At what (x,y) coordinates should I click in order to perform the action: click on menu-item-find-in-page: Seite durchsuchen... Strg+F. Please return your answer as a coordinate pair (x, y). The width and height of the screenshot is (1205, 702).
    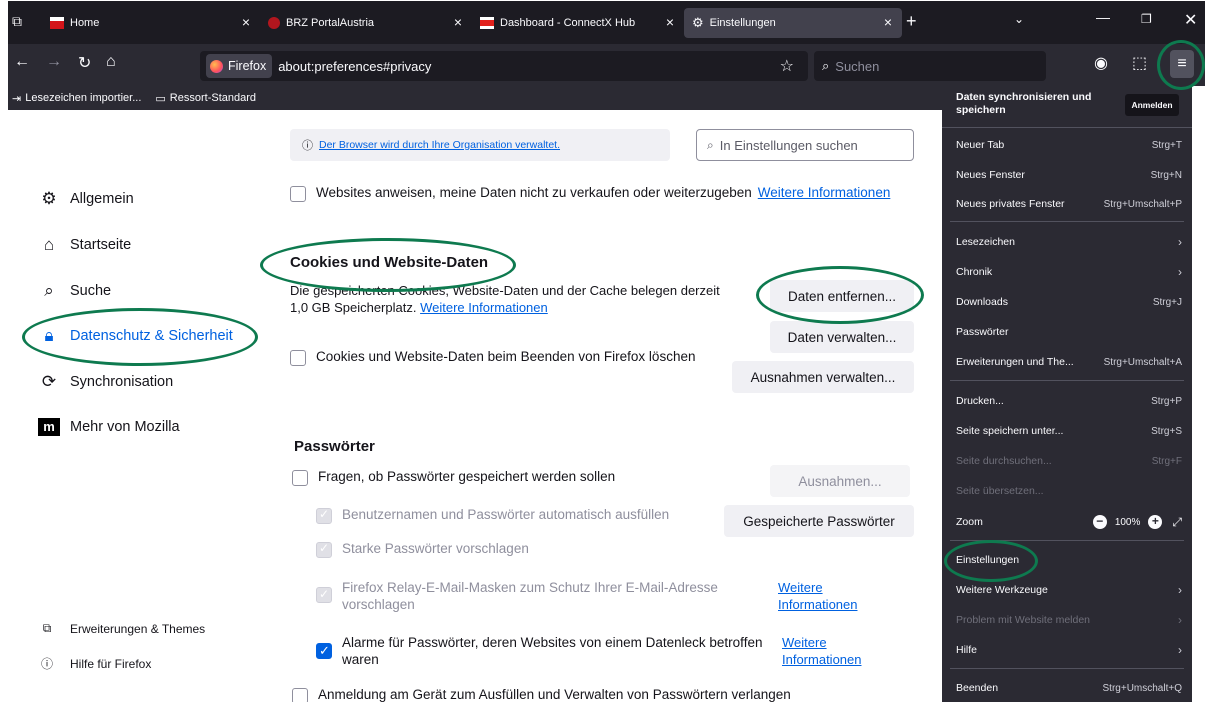
    Looking at the image, I should click on (1067, 461).